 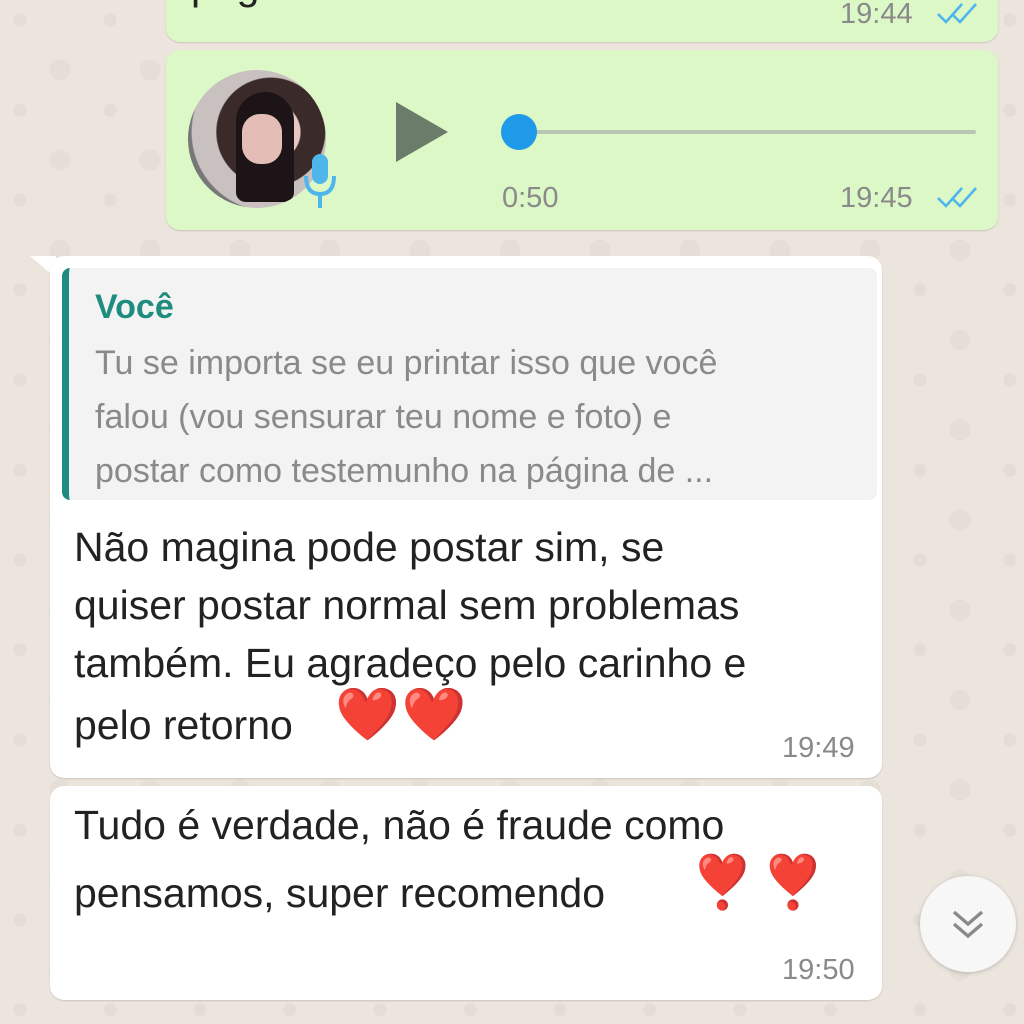 What do you see at coordinates (340, 893) in the screenshot?
I see `message-line: pensamos, super recomendo` at bounding box center [340, 893].